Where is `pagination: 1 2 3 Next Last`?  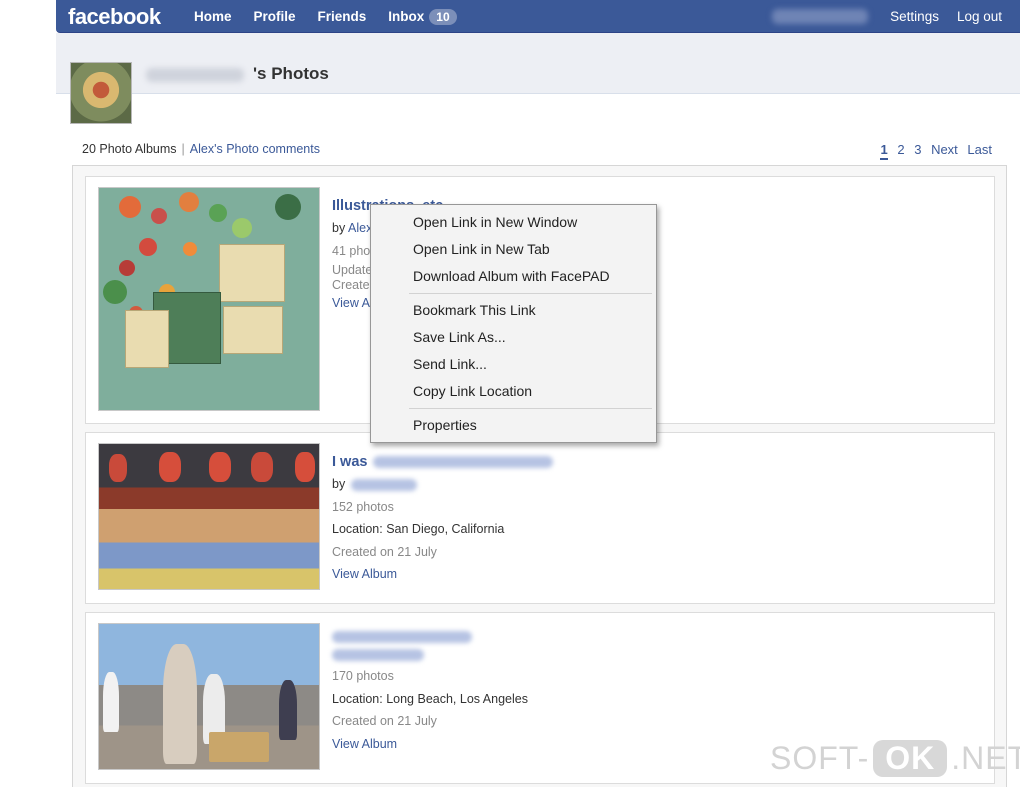 pagination: 1 2 3 Next Last is located at coordinates (933, 151).